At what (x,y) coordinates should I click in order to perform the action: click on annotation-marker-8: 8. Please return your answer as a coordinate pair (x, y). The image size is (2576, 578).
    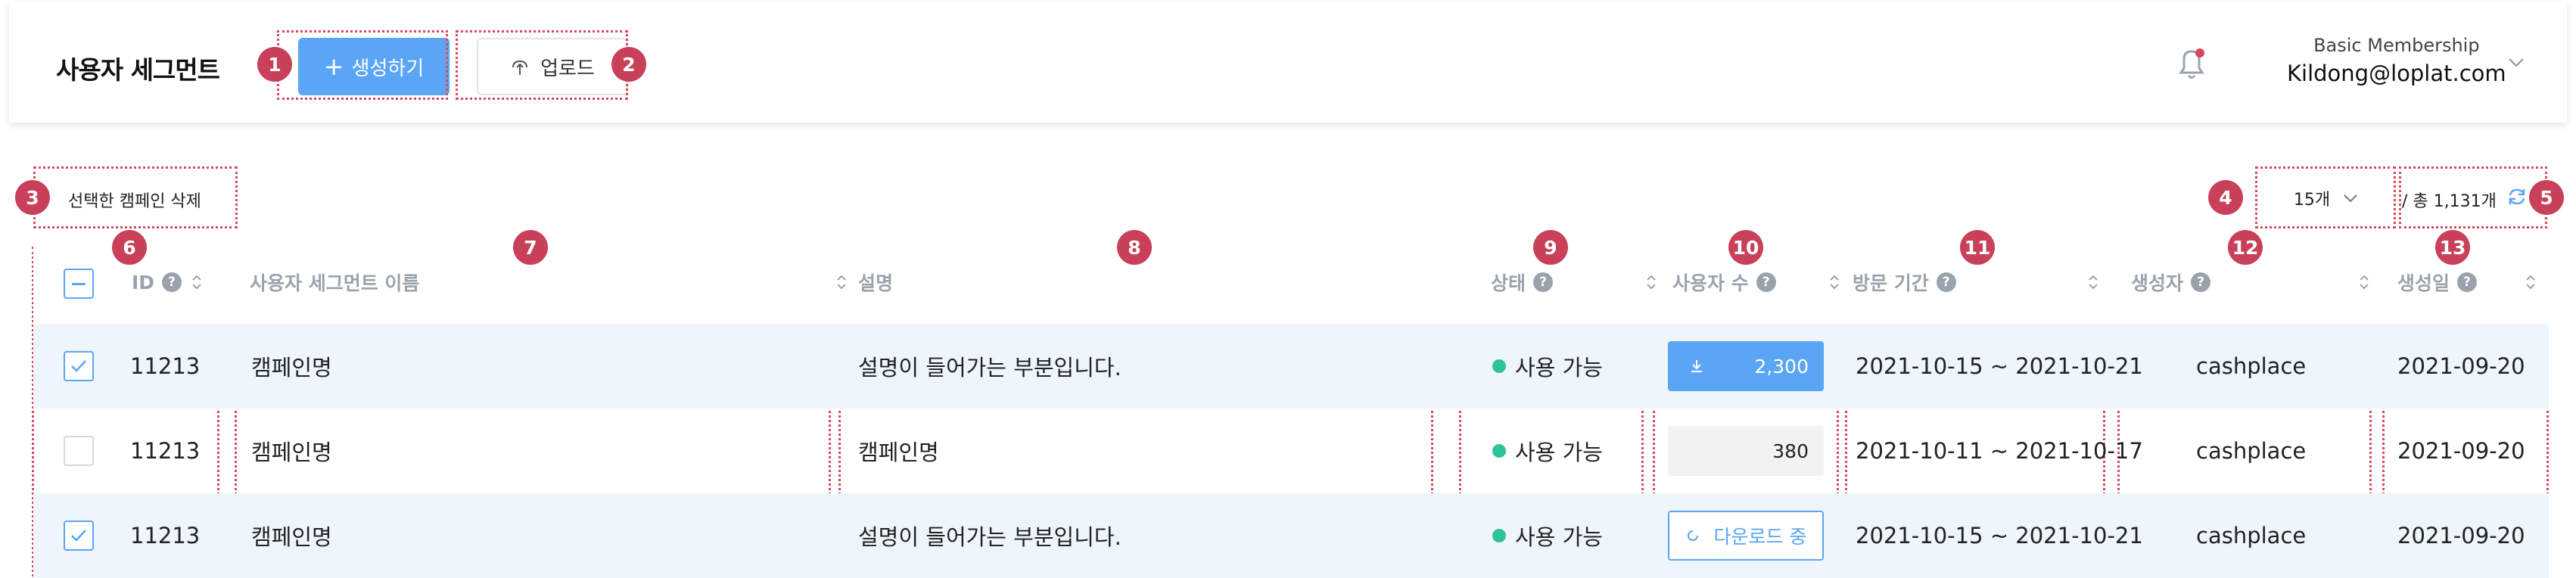
    Looking at the image, I should click on (1134, 247).